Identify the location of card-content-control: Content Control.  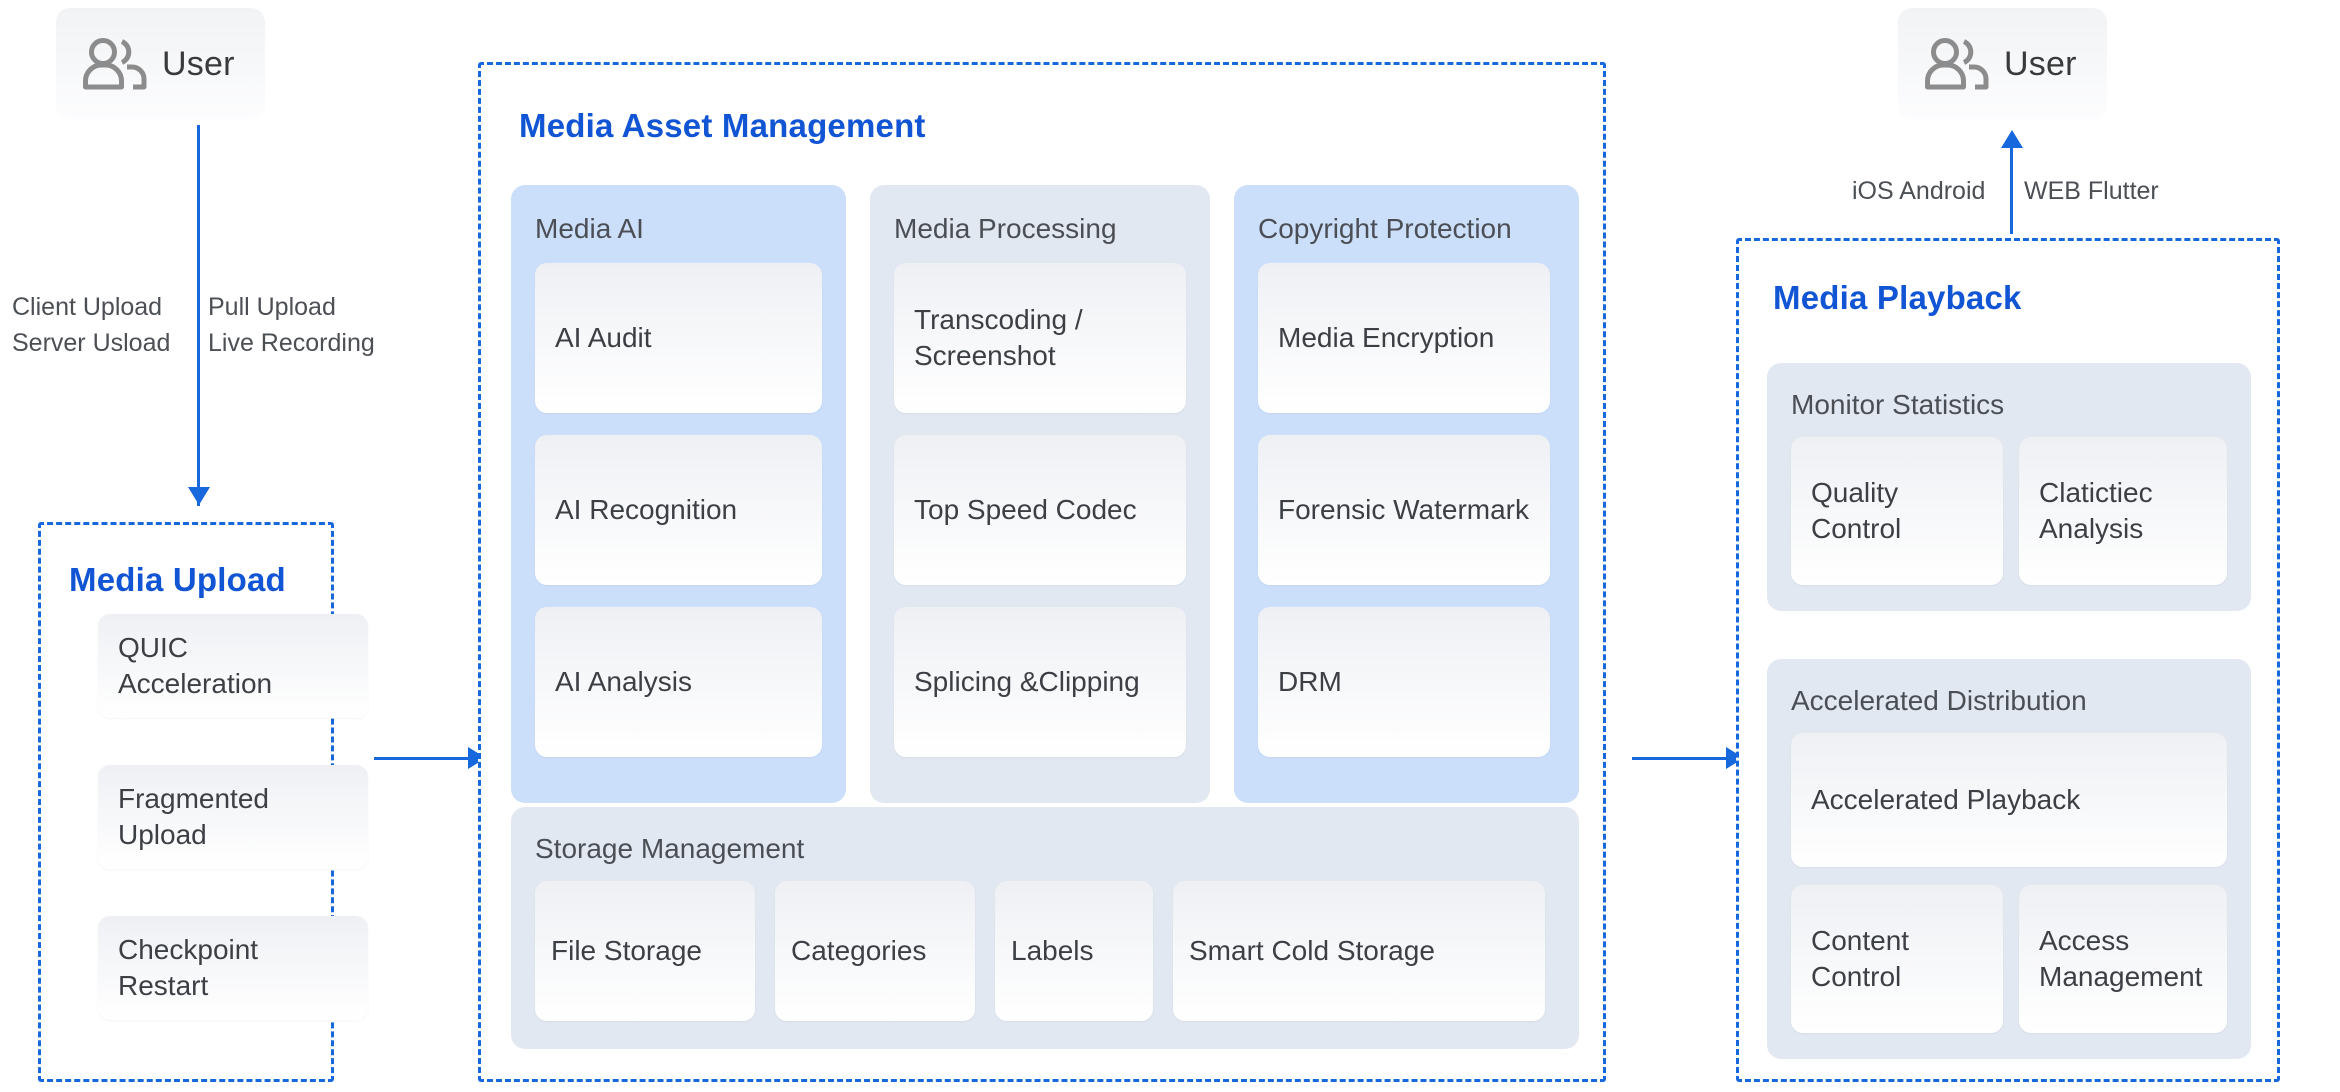
(1897, 959).